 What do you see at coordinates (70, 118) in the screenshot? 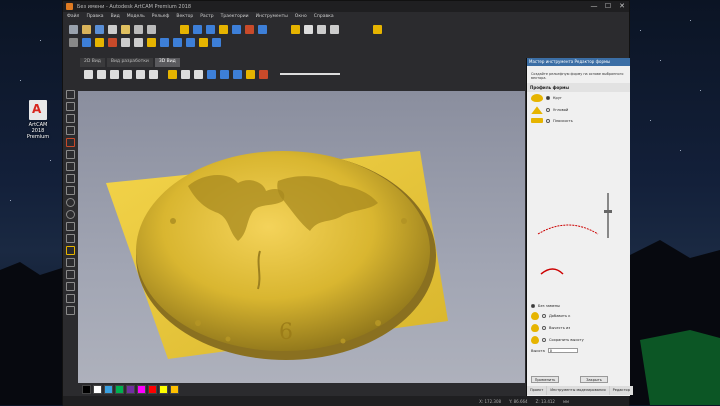
I see `transform-icon` at bounding box center [70, 118].